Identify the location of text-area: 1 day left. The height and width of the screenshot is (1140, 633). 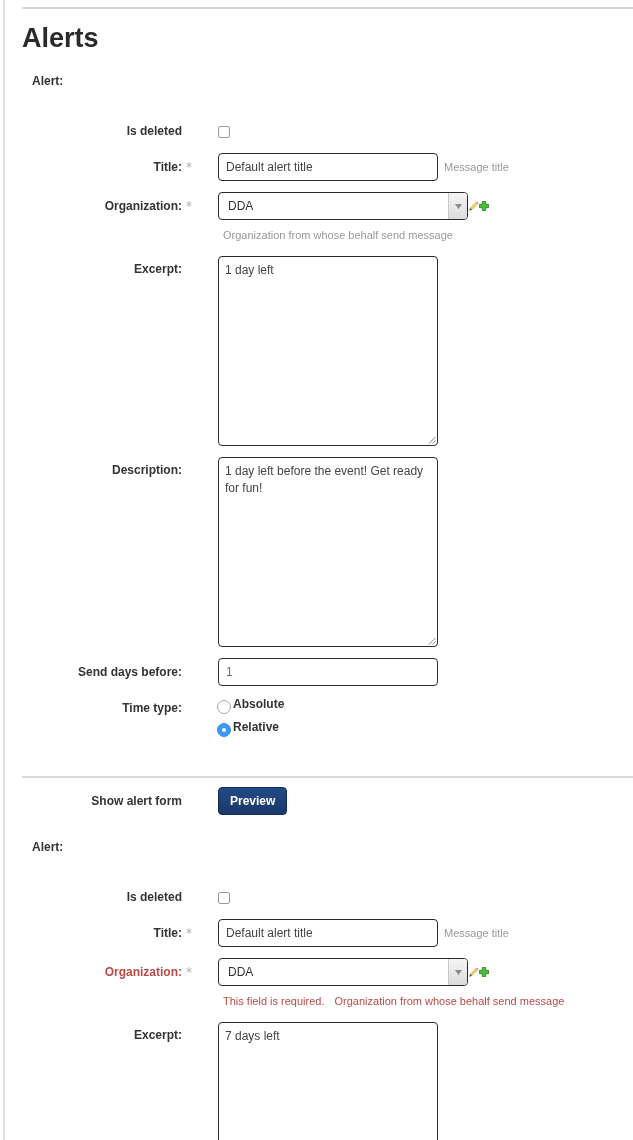
(328, 351).